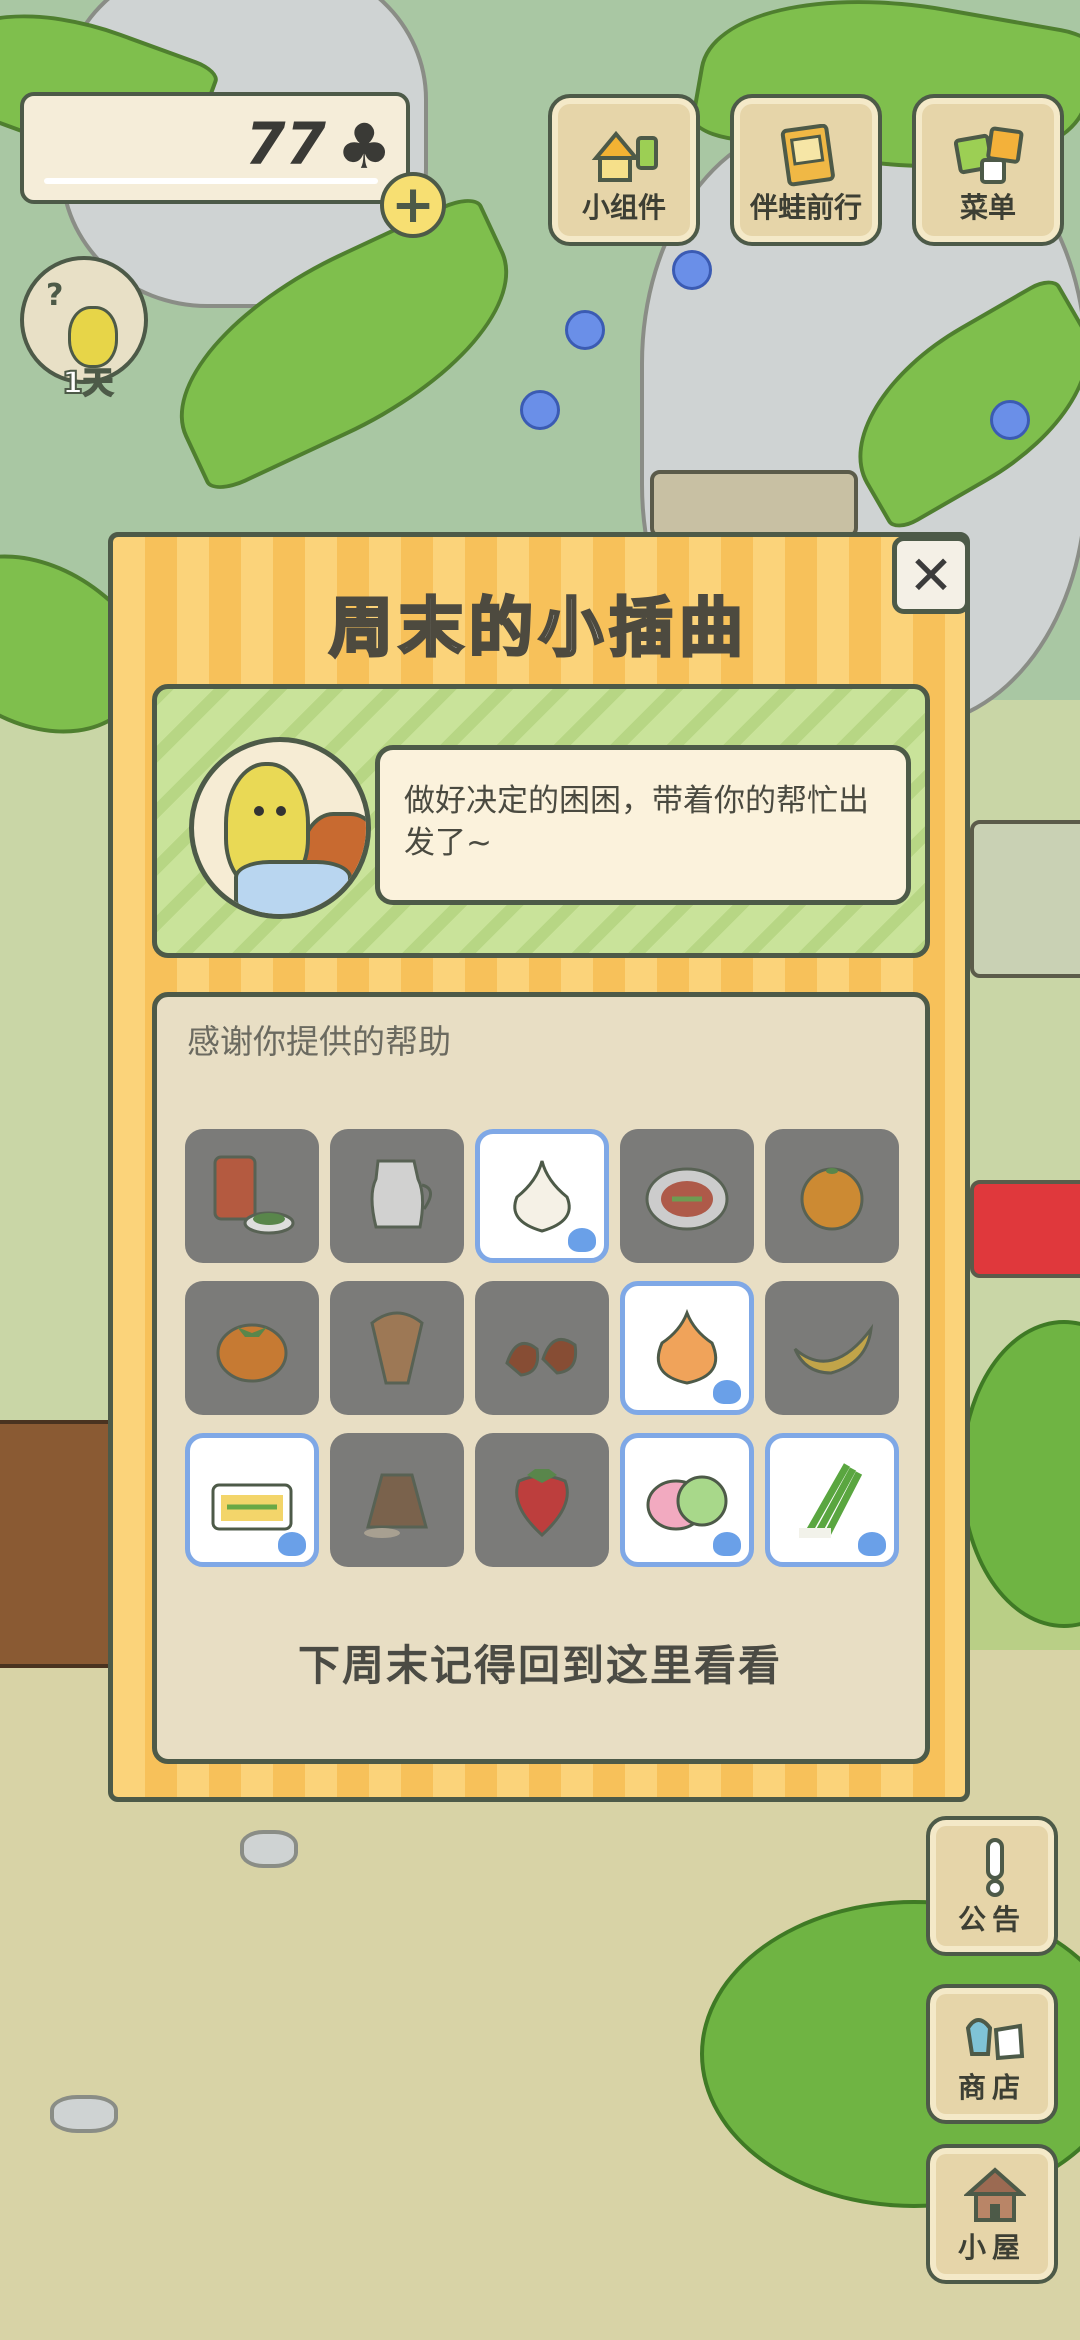 The image size is (1080, 2340). What do you see at coordinates (364, 146) in the screenshot?
I see `clover-icon: ♣` at bounding box center [364, 146].